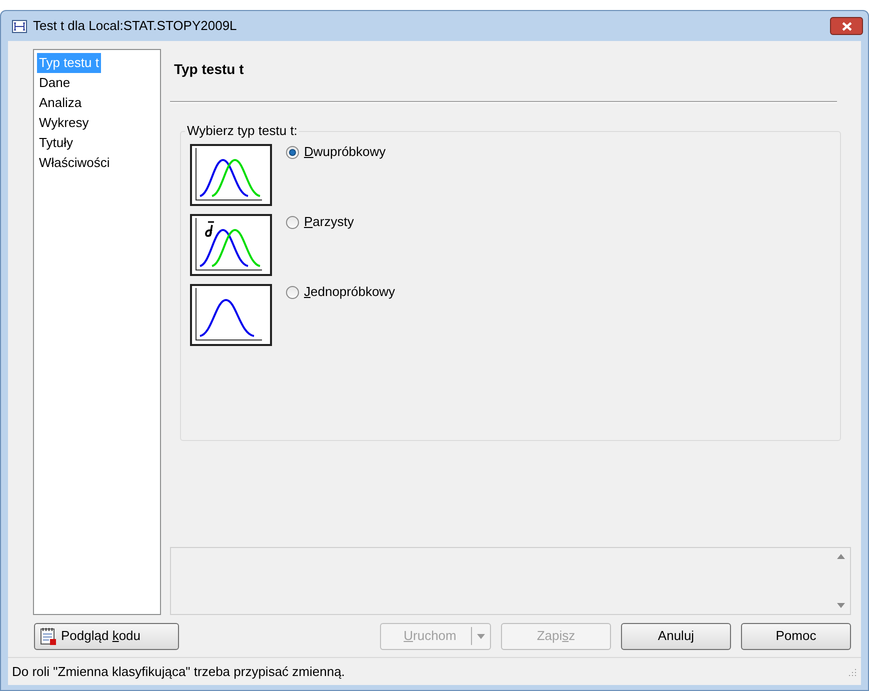  Describe the element at coordinates (852, 671) in the screenshot. I see `resize-grip-icon` at that location.